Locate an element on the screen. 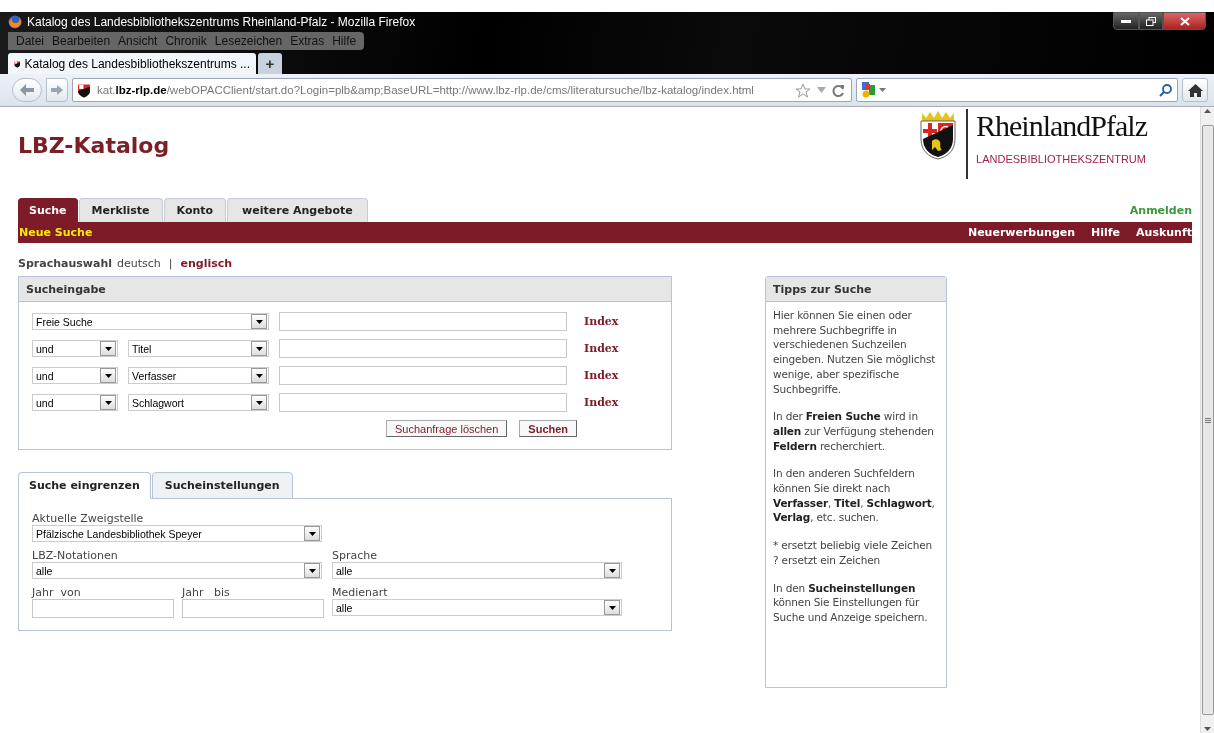  scroll-up-icon is located at coordinates (1207, 111).